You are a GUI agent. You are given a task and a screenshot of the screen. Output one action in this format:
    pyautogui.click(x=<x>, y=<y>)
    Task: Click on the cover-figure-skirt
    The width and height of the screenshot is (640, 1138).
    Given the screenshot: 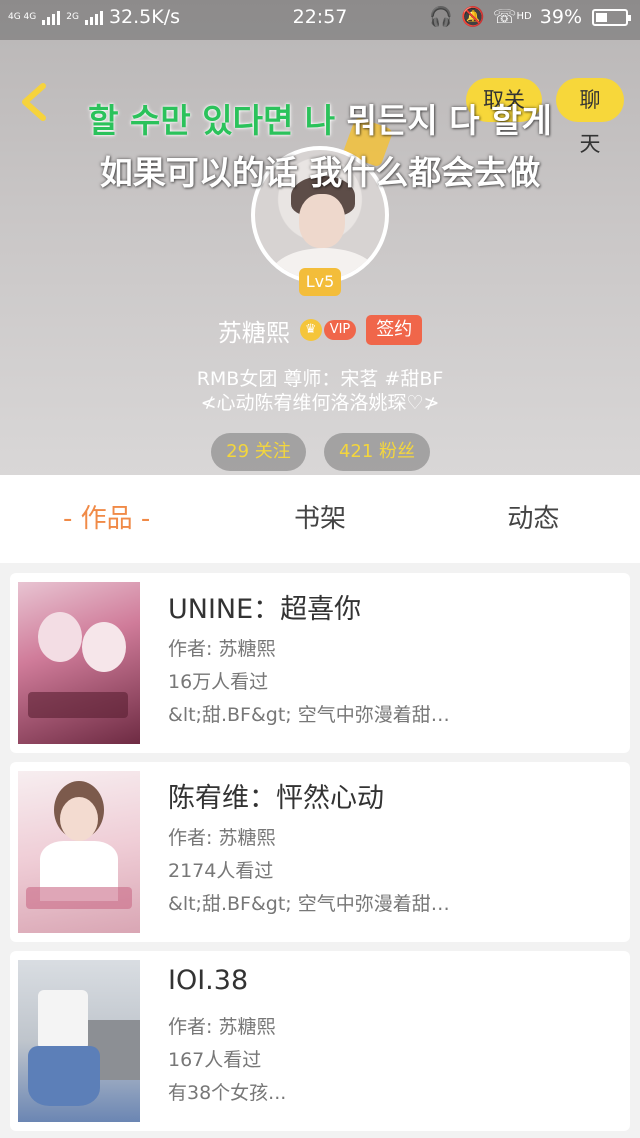 What is the action you would take?
    pyautogui.click(x=64, y=1076)
    